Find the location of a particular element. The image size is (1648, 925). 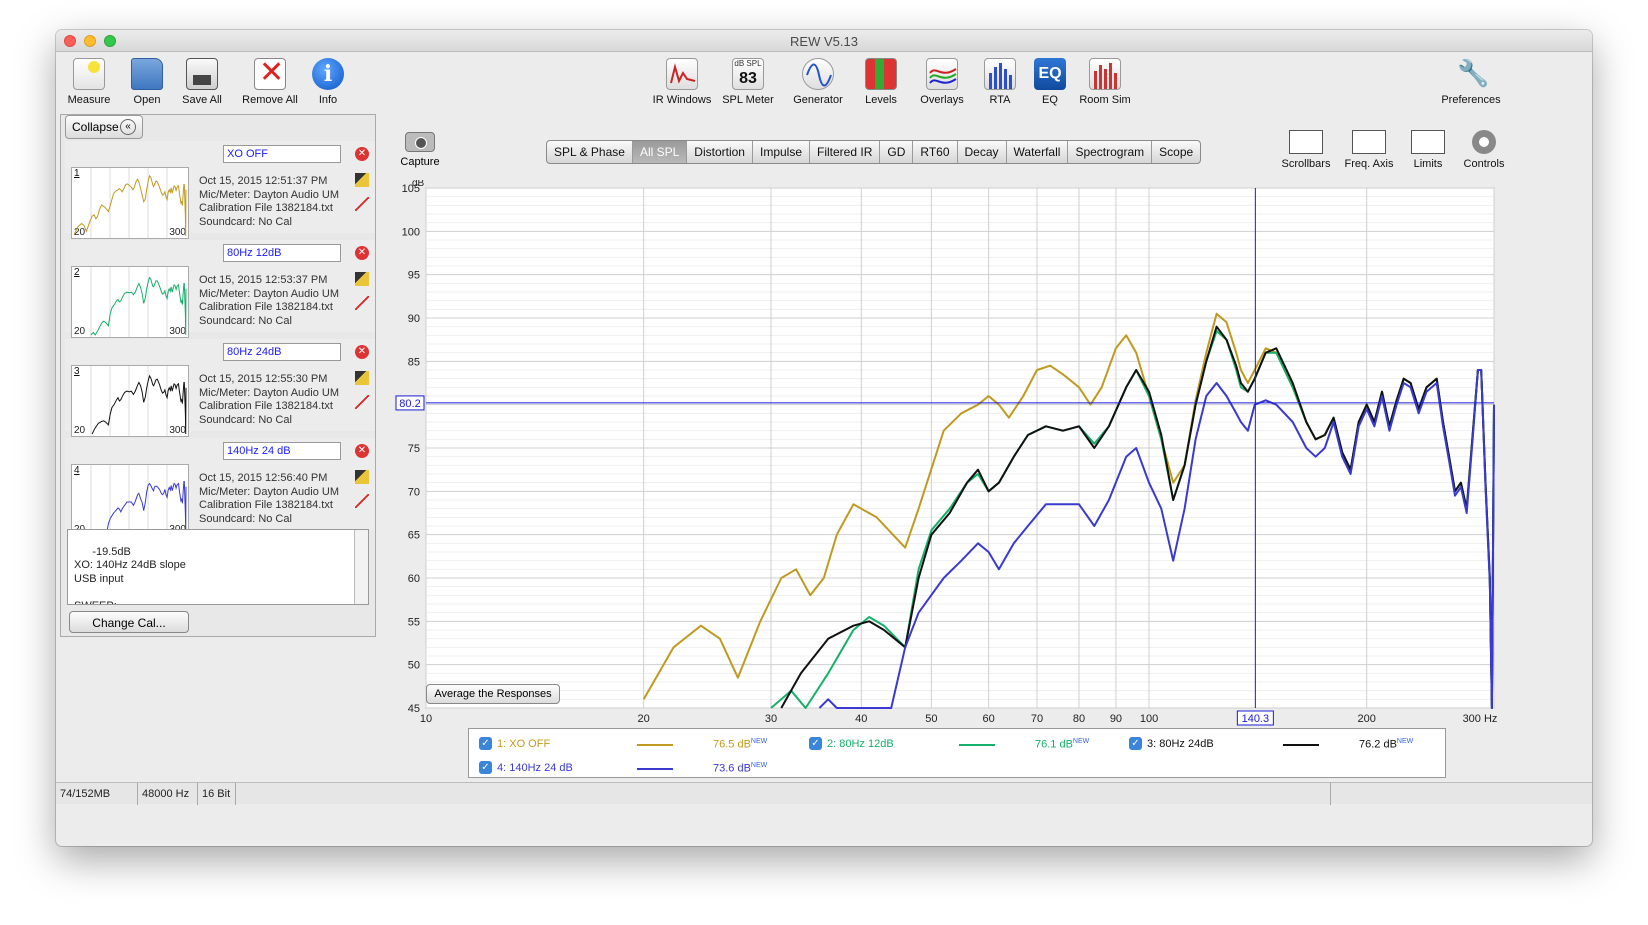

measurement-name-field: 140Hz 24 dB is located at coordinates (282, 451).